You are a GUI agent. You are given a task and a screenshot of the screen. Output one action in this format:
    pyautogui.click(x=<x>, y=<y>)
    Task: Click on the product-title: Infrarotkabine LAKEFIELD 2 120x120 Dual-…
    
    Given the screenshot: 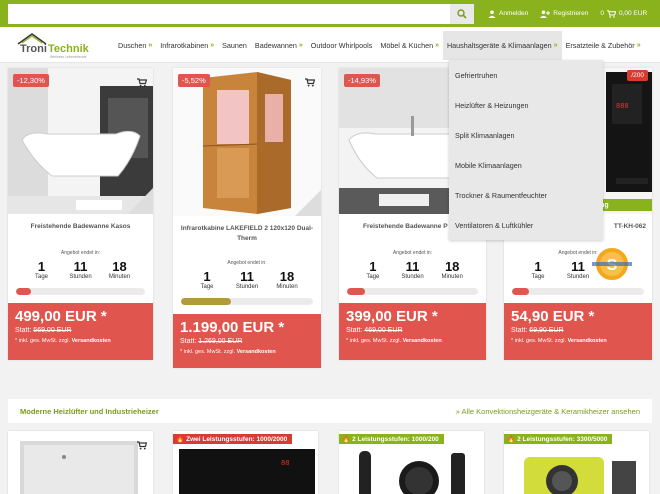 What is the action you would take?
    pyautogui.click(x=247, y=234)
    